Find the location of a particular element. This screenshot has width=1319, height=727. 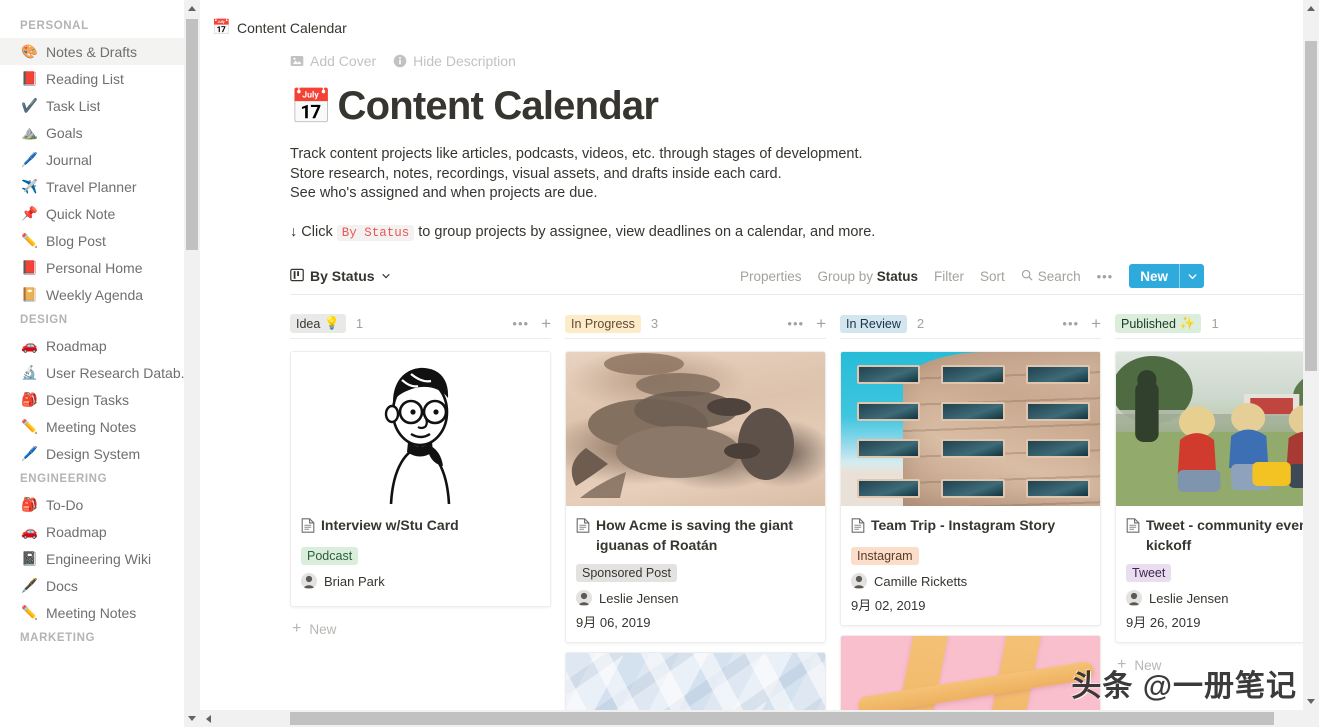

hint-prefix: ↓ Click is located at coordinates (311, 231).